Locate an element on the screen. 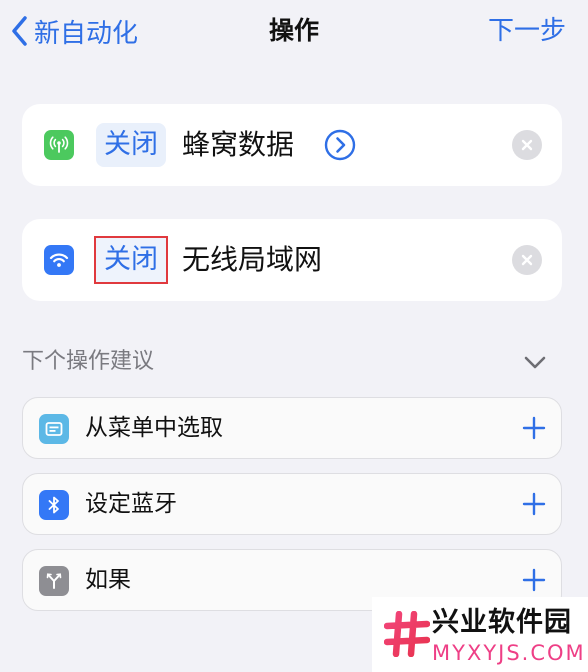 This screenshot has height=672, width=588. cellular-icon is located at coordinates (59, 145).